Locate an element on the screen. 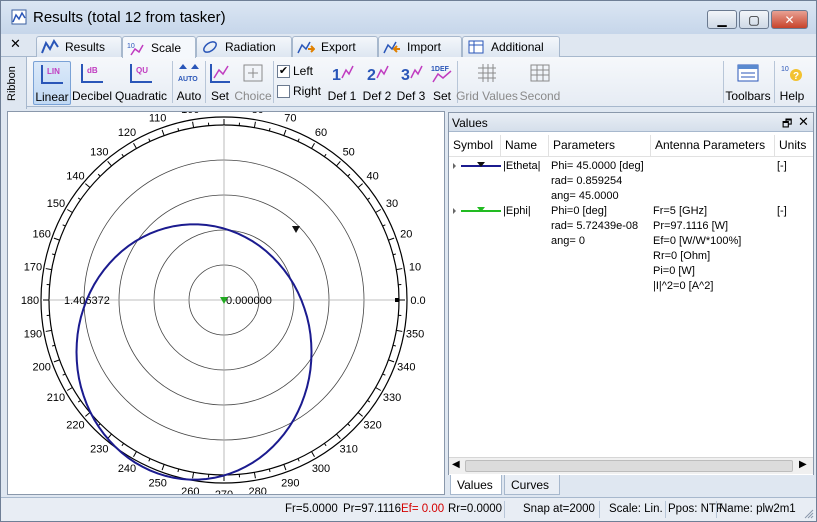  angle-label: 180 is located at coordinates (30, 301).